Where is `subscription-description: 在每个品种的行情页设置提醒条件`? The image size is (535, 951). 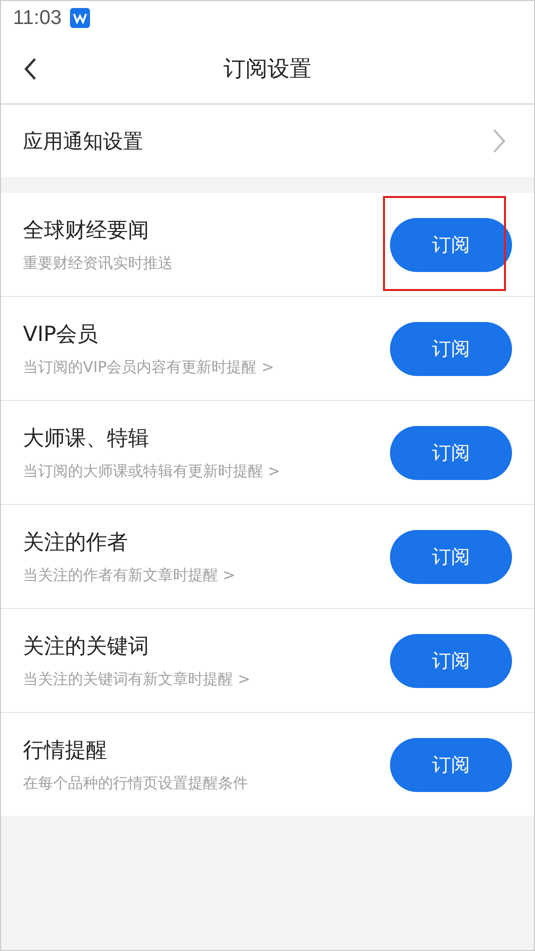
subscription-description: 在每个品种的行情页设置提醒条件 is located at coordinates (135, 783).